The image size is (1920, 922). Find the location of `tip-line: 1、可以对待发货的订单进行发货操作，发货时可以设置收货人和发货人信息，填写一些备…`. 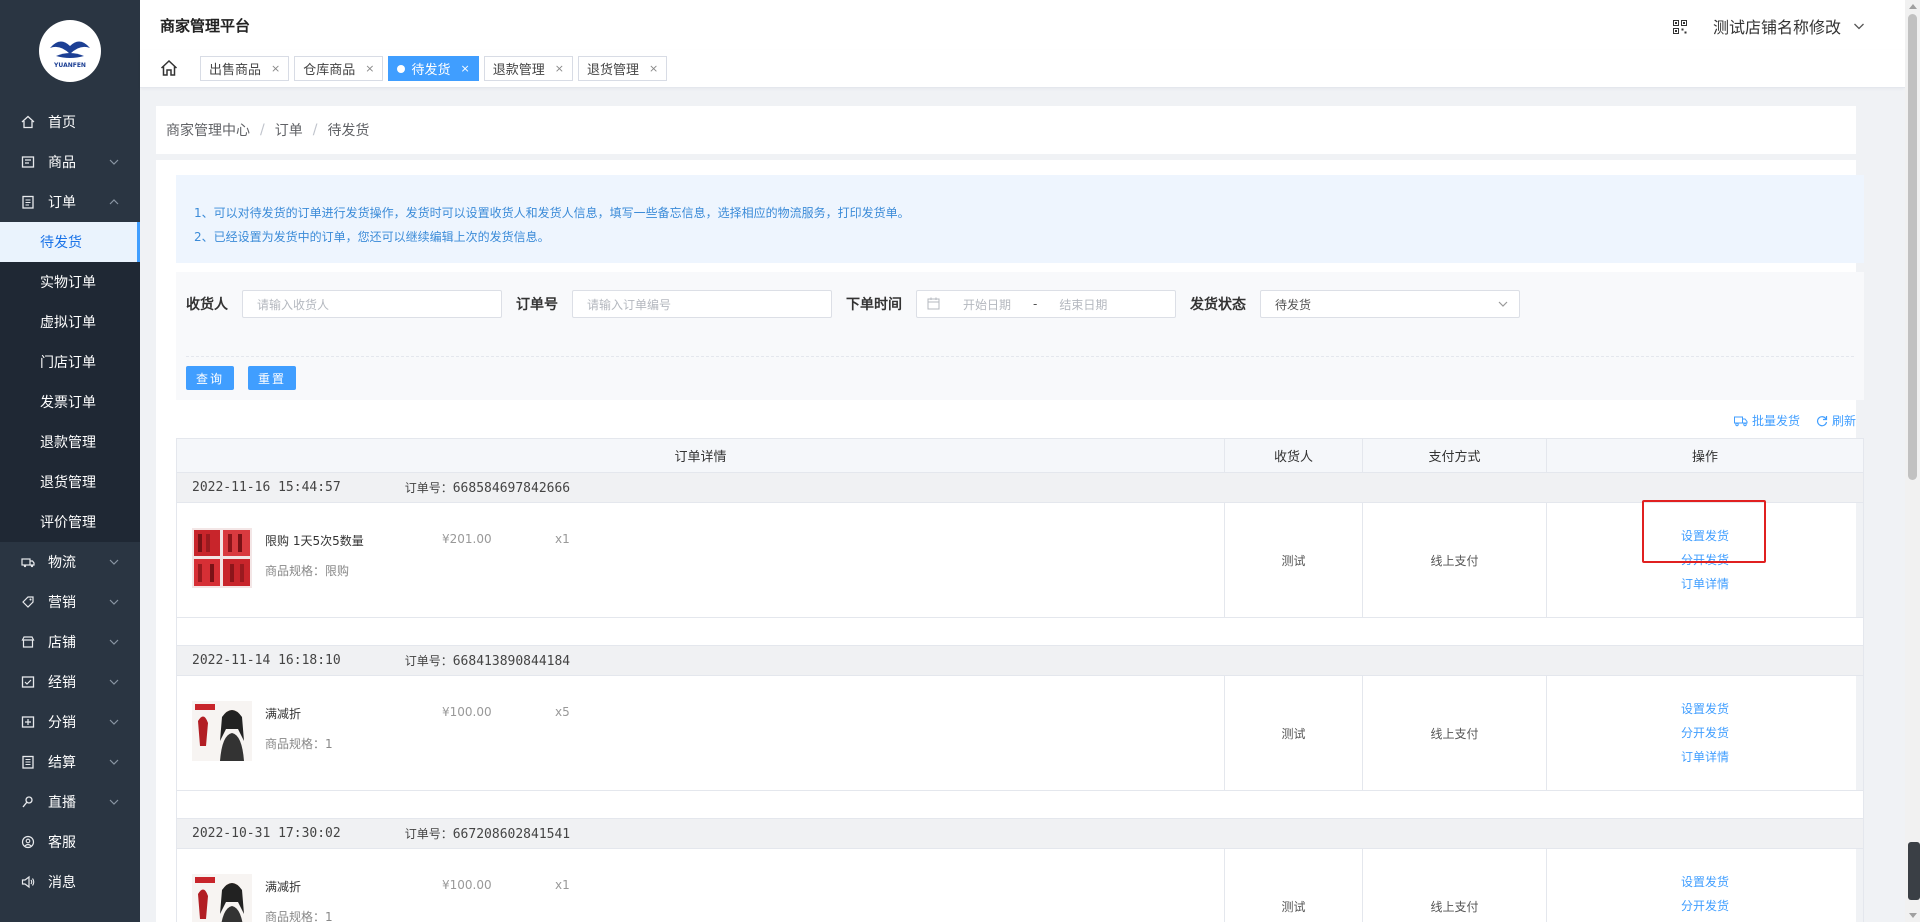

tip-line: 1、可以对待发货的订单进行发货操作，发货时可以设置收货人和发货人信息，填写一些备… is located at coordinates (552, 213).